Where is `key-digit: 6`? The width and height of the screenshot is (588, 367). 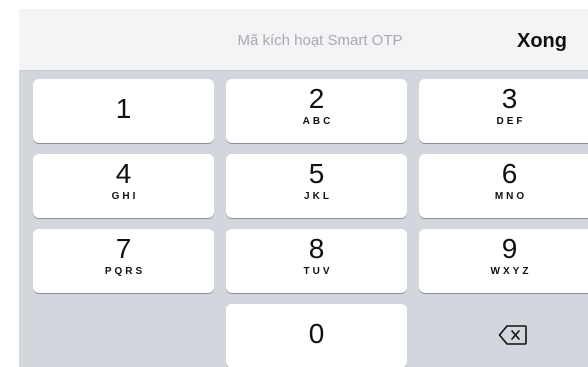
key-digit: 6 is located at coordinates (509, 173).